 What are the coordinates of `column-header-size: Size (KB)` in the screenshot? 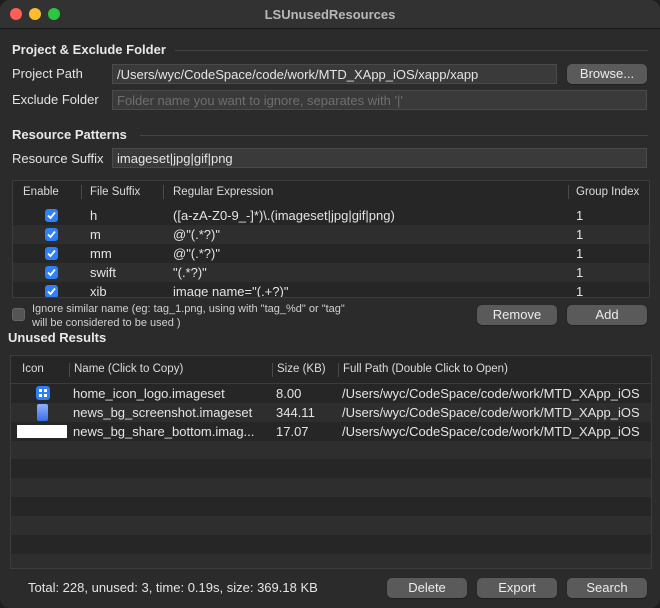 It's located at (301, 369).